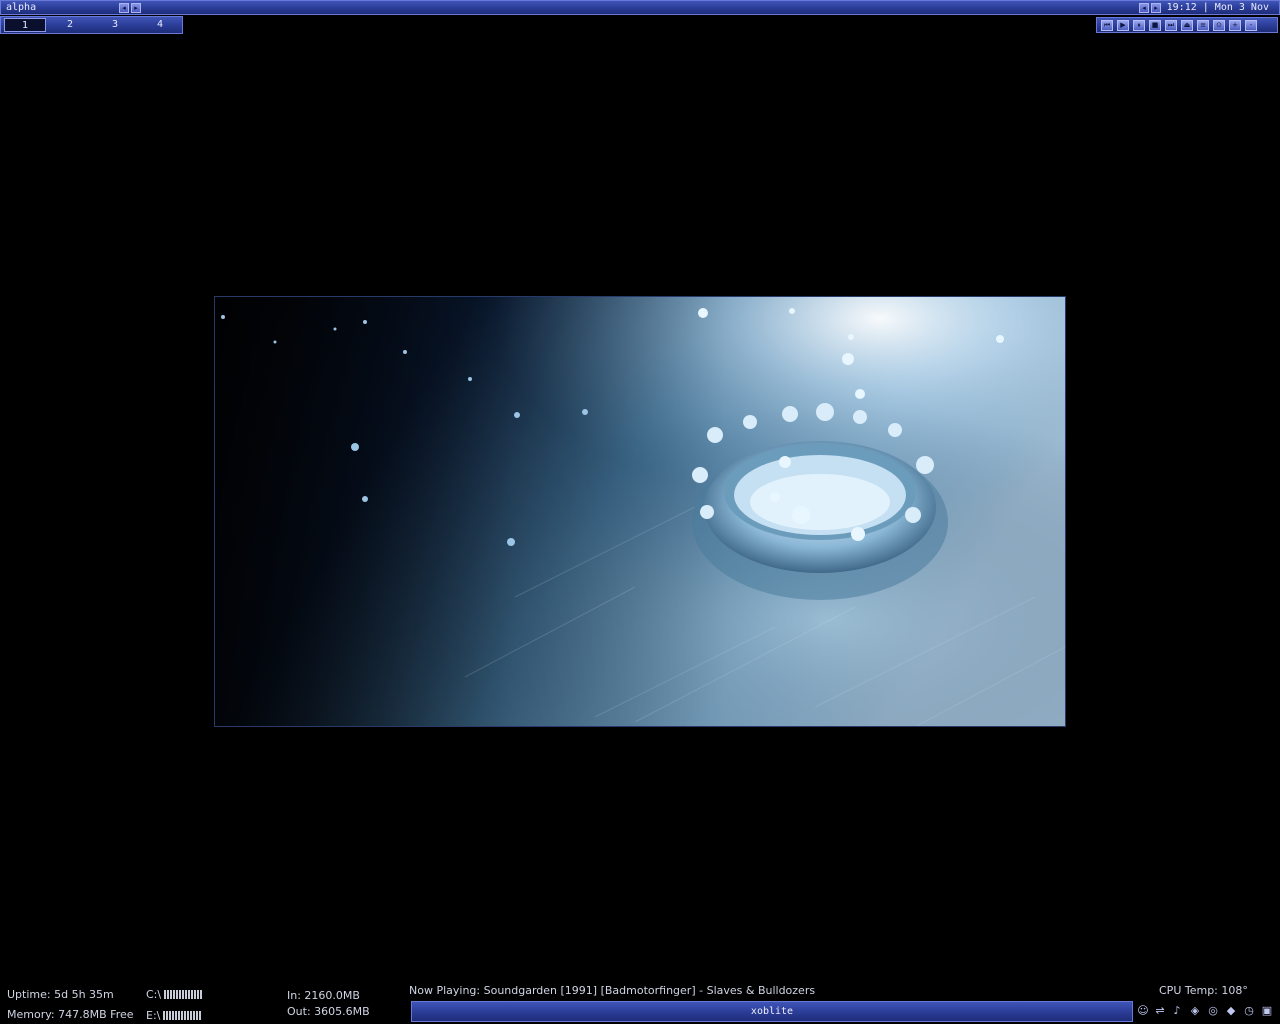 The image size is (1280, 1024). Describe the element at coordinates (772, 1011) in the screenshot. I see `taskbar-button: xoblite` at that location.